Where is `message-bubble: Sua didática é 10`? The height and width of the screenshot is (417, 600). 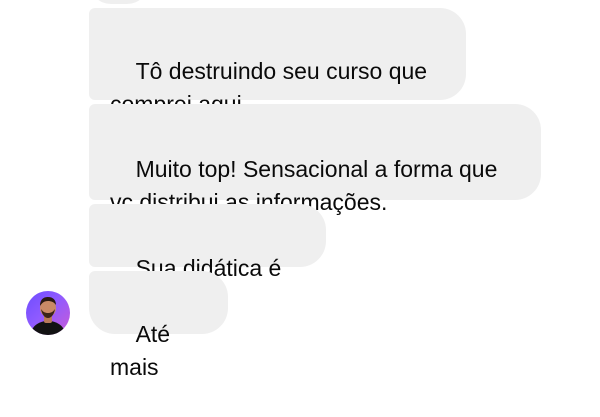 message-bubble: Sua didática é 10 is located at coordinates (207, 259).